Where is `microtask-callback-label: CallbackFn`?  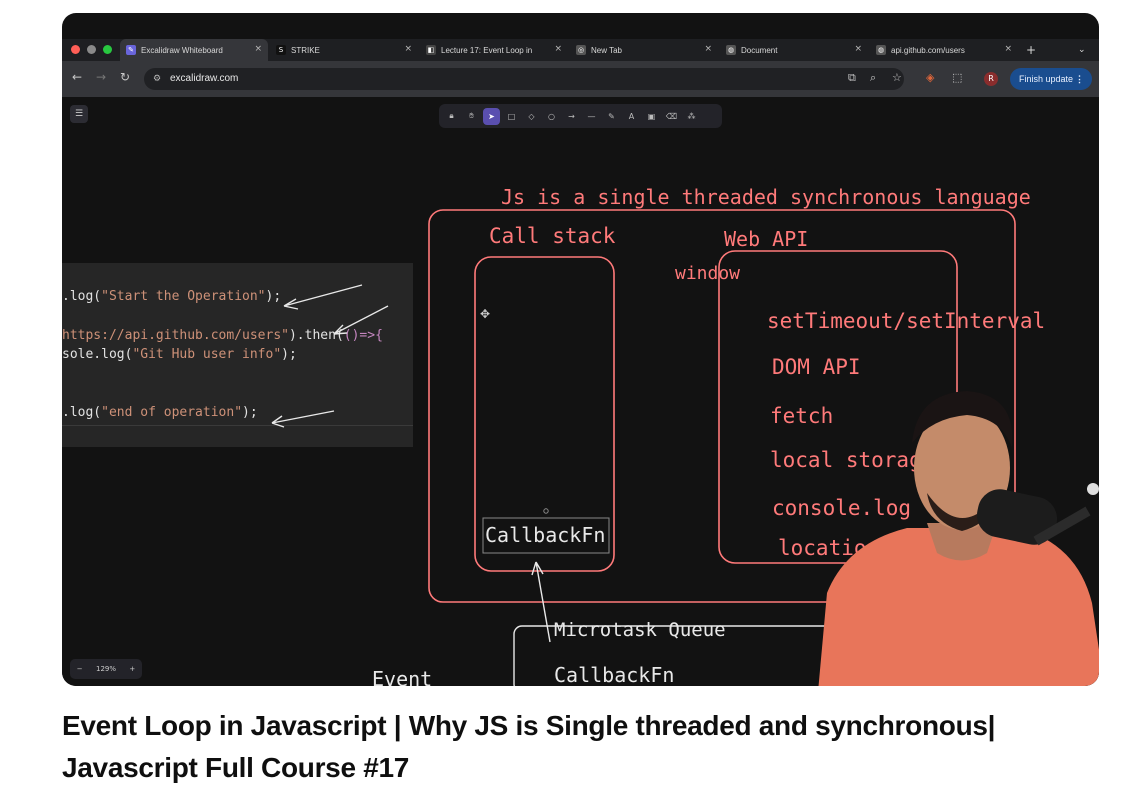 microtask-callback-label: CallbackFn is located at coordinates (614, 674).